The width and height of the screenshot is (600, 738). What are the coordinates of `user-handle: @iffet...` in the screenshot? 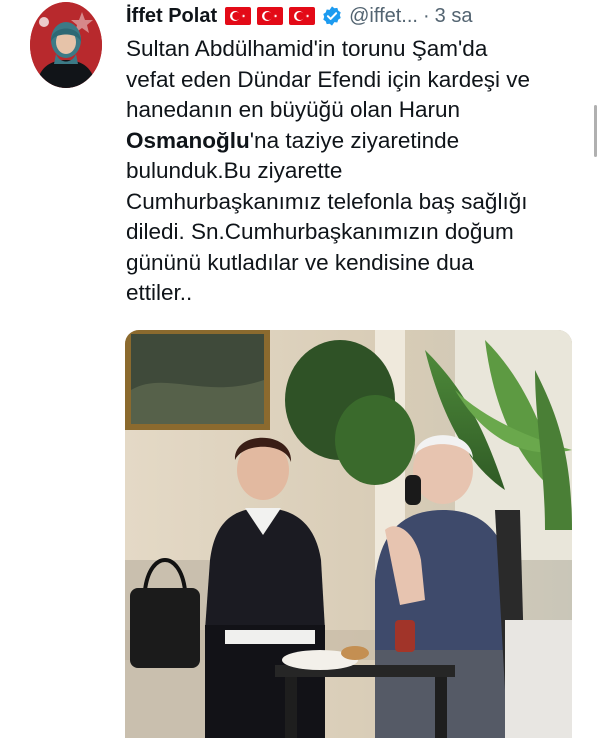 It's located at (383, 16).